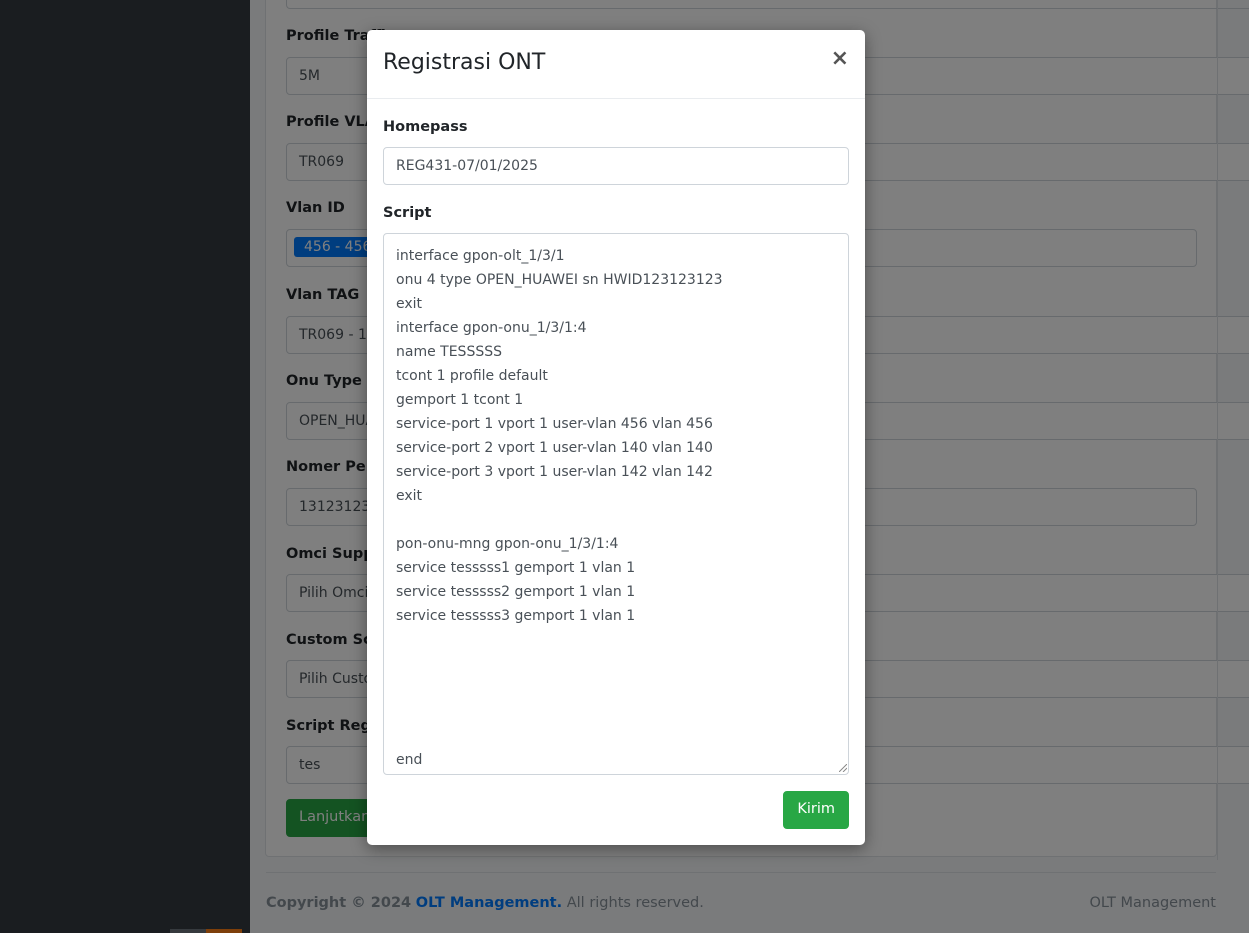 The image size is (1249, 933). I want to click on modal-header: Registrasi ONT ×, so click(616, 64).